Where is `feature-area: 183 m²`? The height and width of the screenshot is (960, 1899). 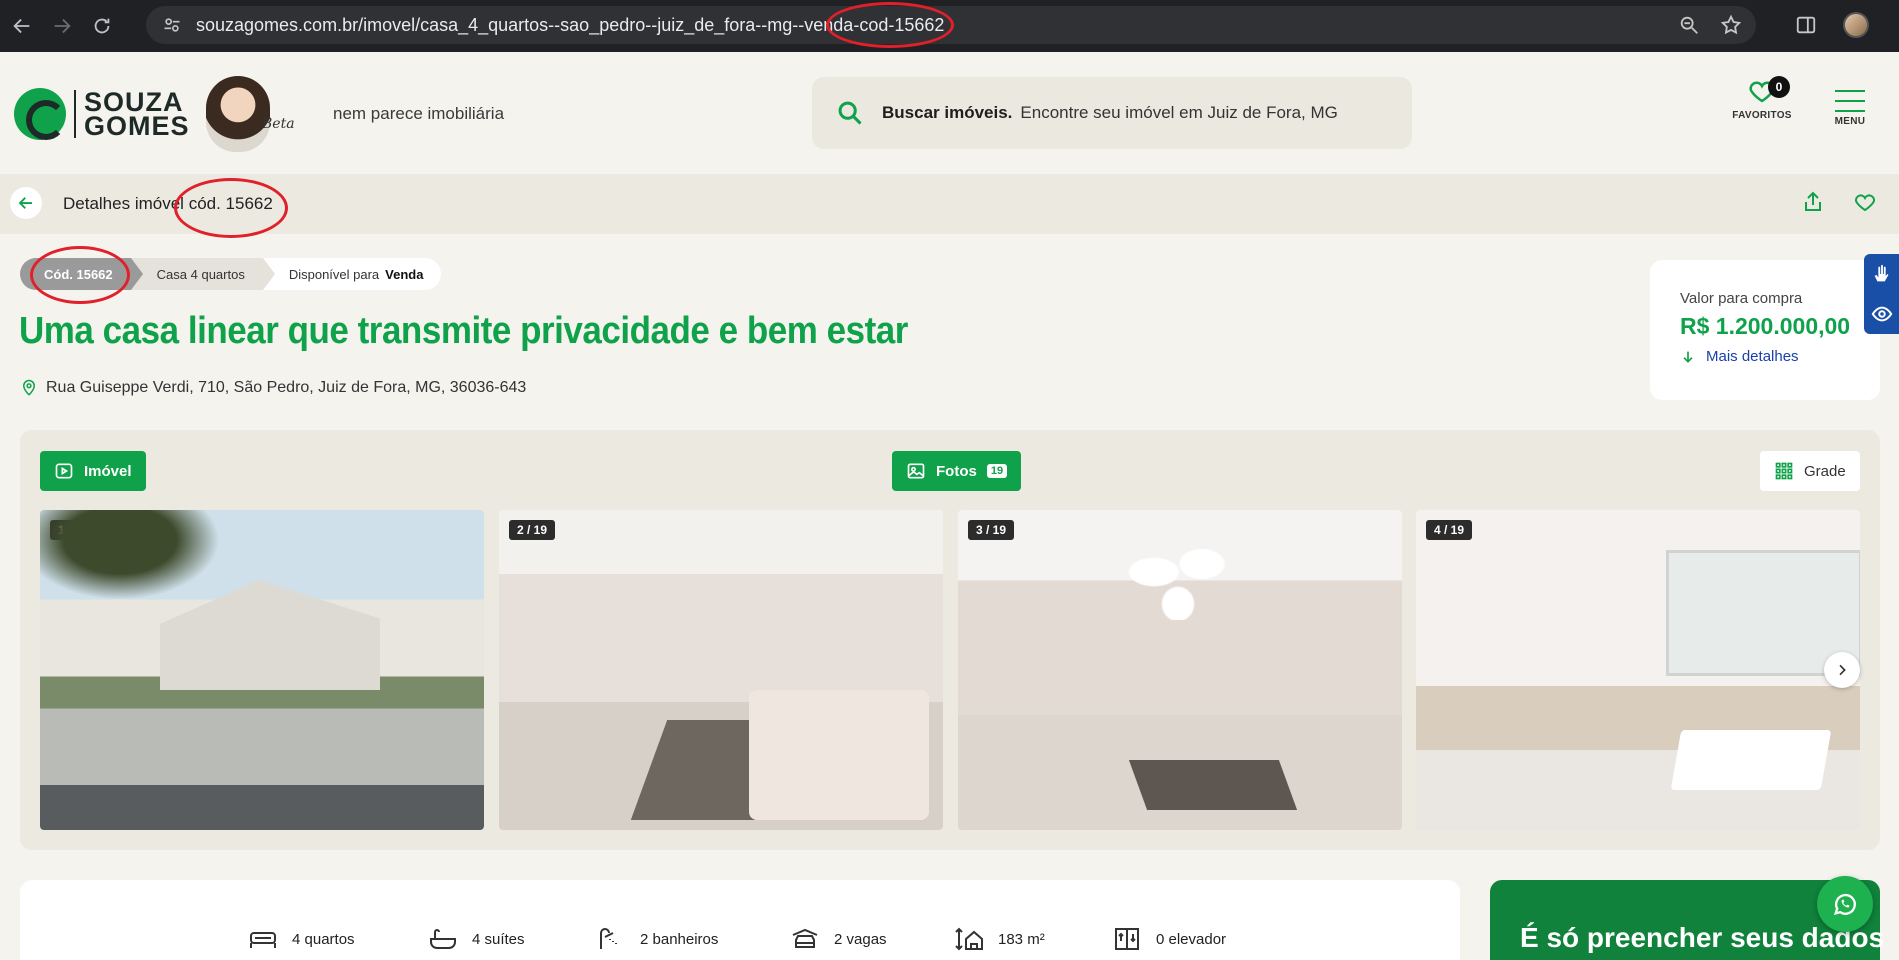
feature-area: 183 m² is located at coordinates (999, 939).